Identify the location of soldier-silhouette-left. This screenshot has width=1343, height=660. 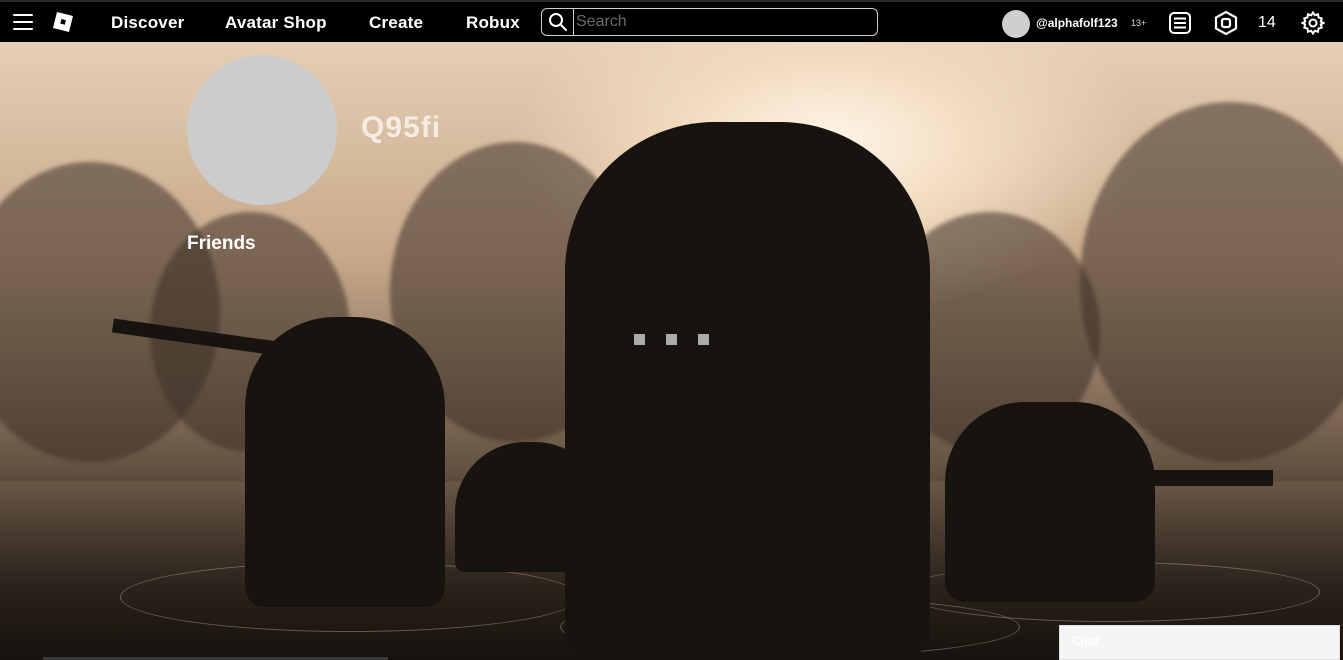
(345, 462).